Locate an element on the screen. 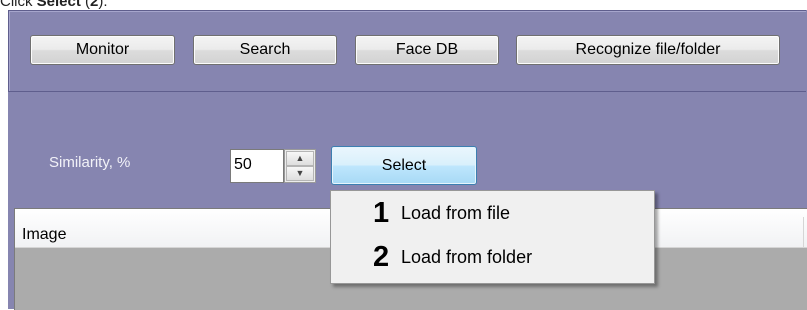 The image size is (807, 310). search-button: Search is located at coordinates (265, 50).